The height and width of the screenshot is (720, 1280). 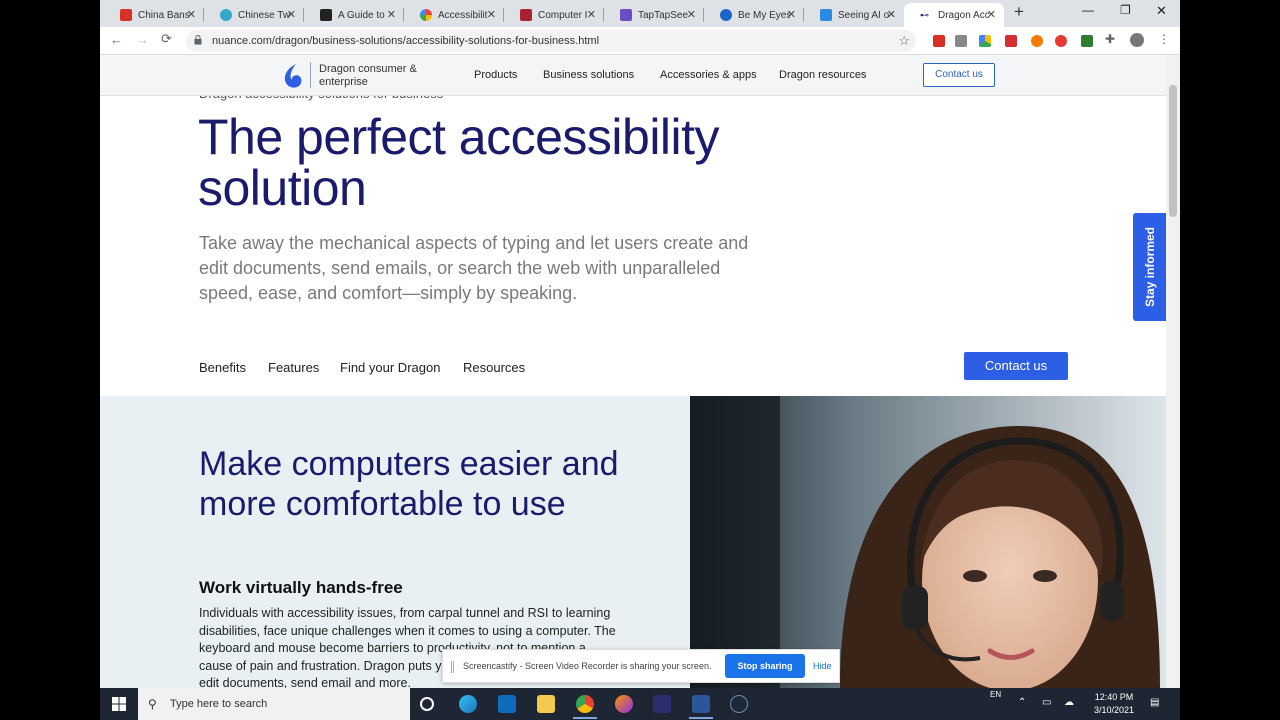 I want to click on close-window-button: ✕, so click(x=1161, y=11).